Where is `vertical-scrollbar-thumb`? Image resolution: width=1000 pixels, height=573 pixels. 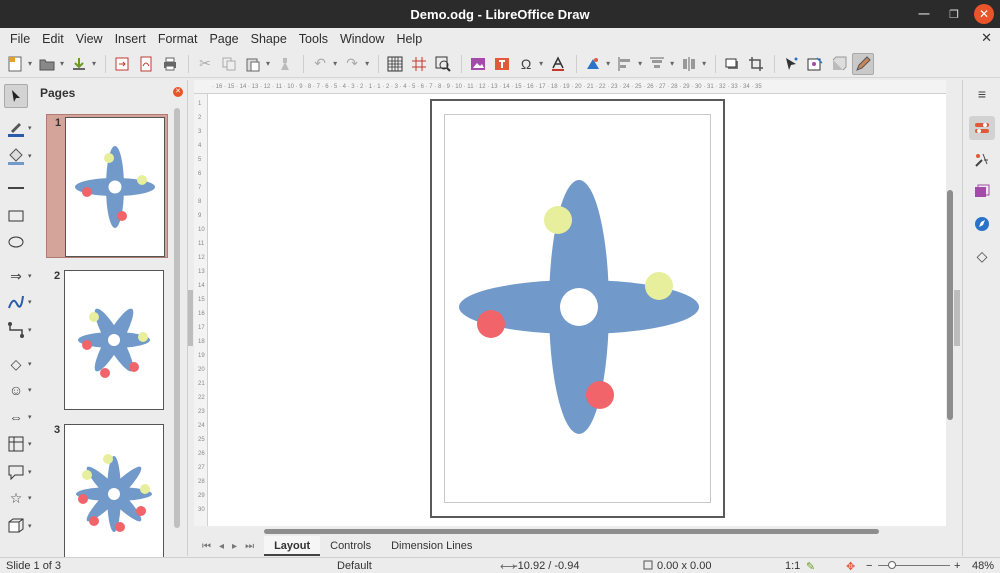 vertical-scrollbar-thumb is located at coordinates (950, 305).